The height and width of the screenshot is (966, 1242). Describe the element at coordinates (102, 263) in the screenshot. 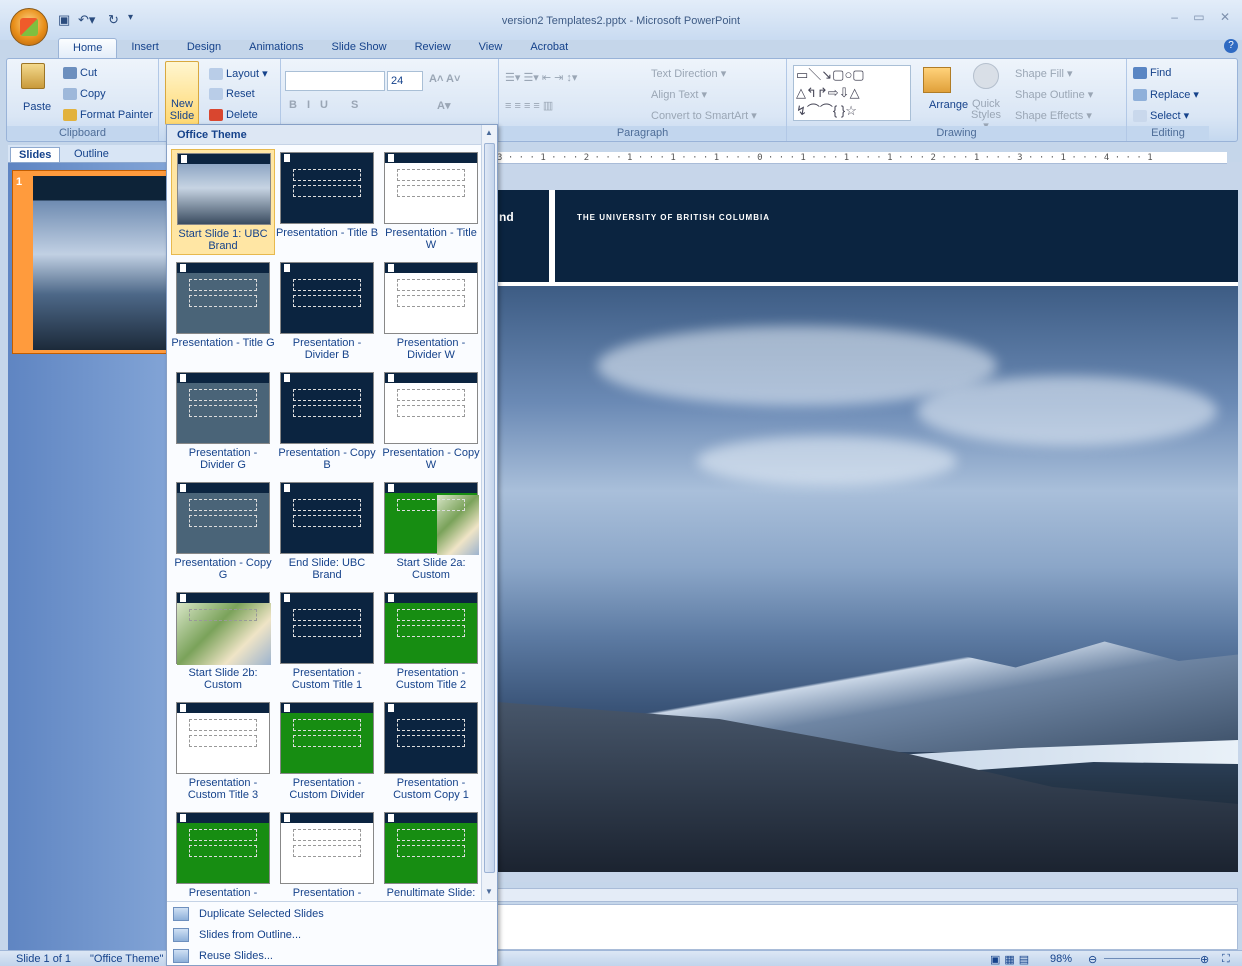

I see `slide-thumbnail-image` at that location.